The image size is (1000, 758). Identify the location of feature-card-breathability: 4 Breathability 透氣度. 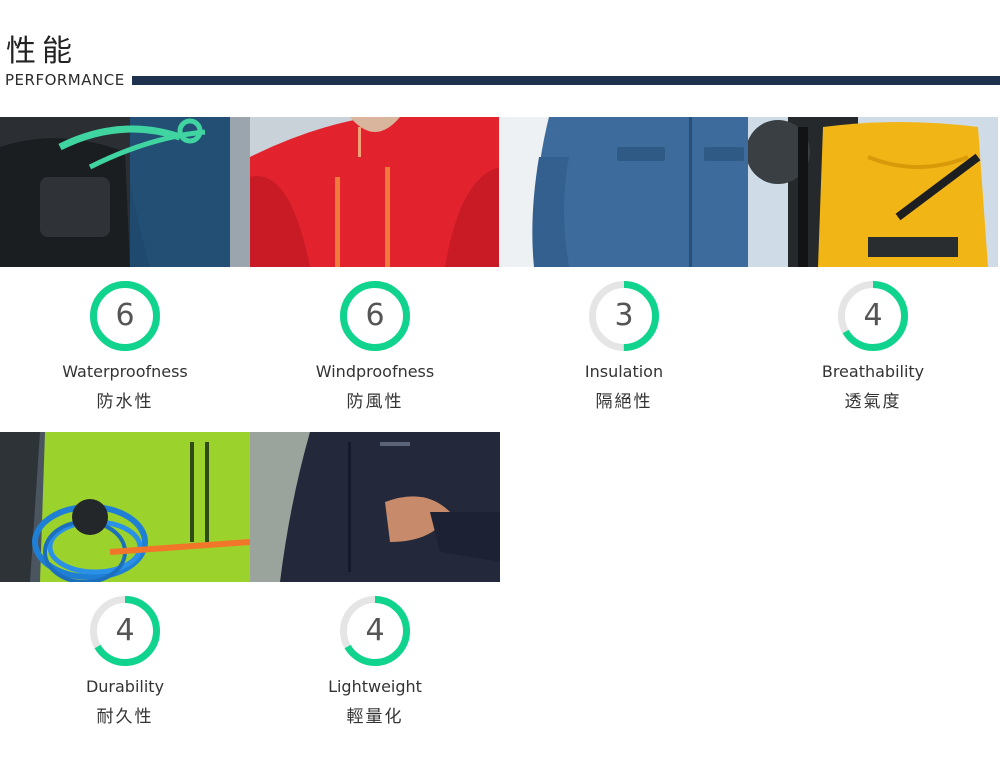
(873, 264).